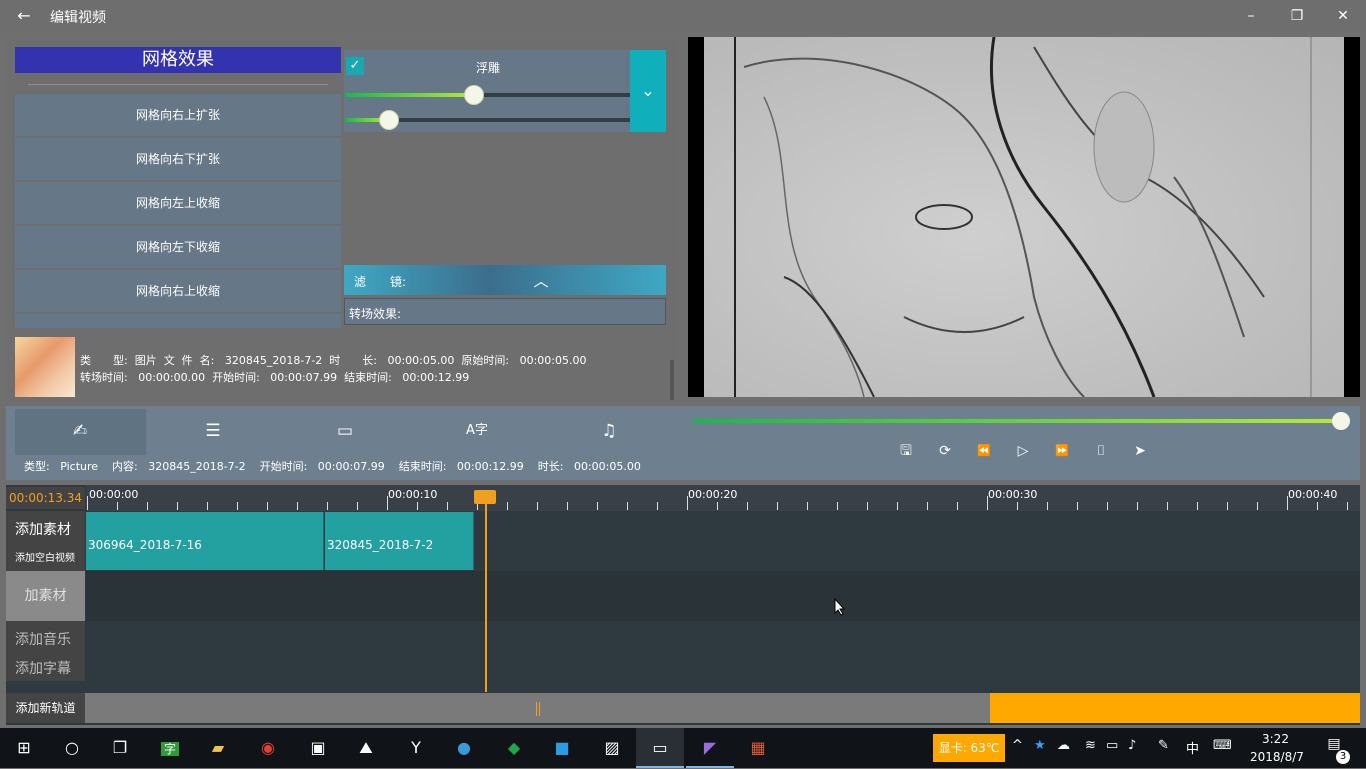  Describe the element at coordinates (45, 556) in the screenshot. I see `add-blank-video-label: 添加空白视频` at that location.